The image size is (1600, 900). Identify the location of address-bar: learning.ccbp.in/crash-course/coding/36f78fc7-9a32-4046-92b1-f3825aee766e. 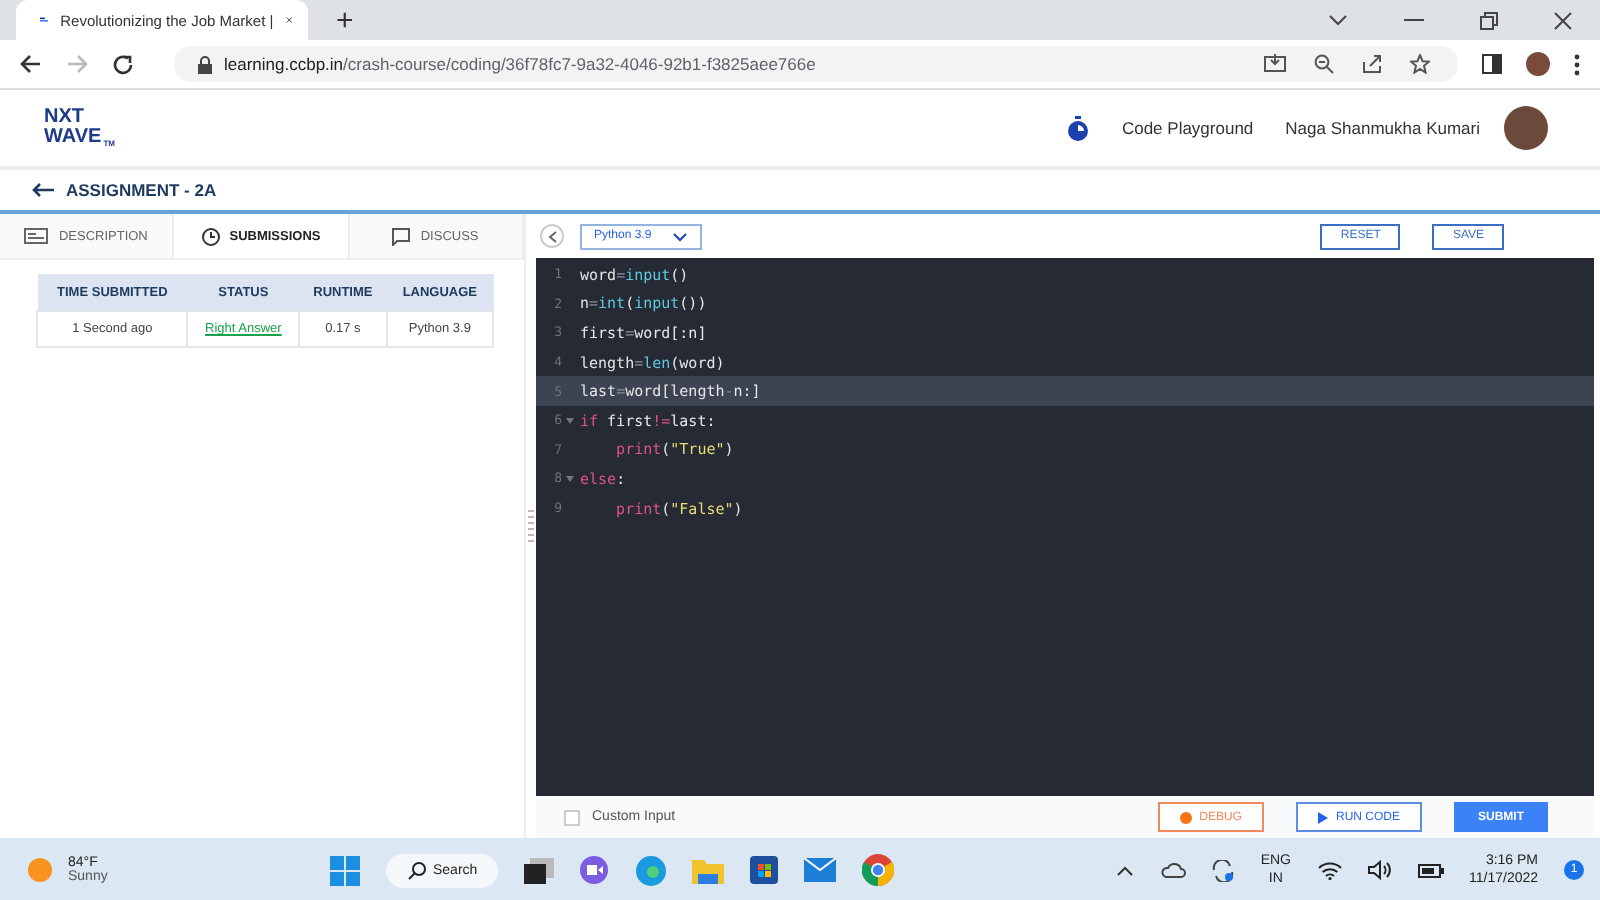
(816, 64).